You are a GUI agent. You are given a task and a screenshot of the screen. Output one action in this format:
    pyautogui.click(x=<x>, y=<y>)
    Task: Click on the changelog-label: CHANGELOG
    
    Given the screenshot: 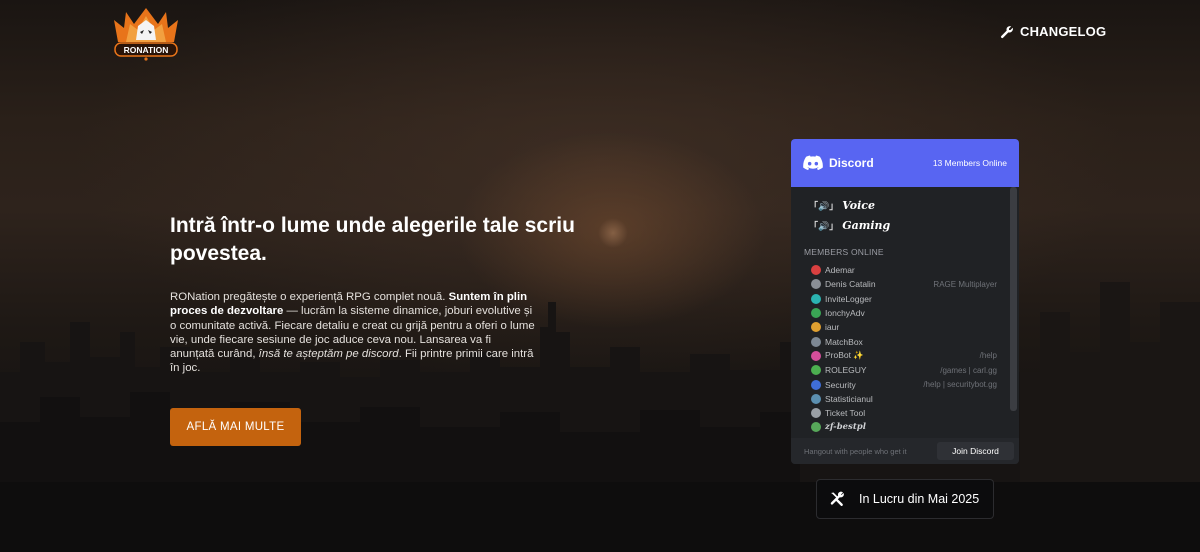 What is the action you would take?
    pyautogui.click(x=1063, y=31)
    